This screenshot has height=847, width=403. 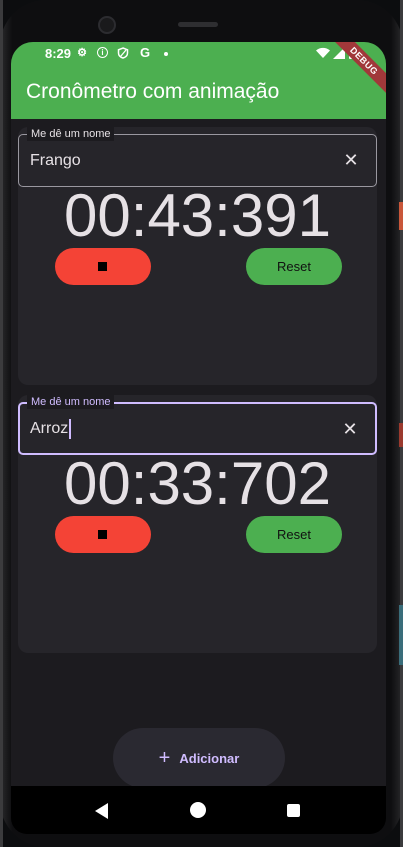 What do you see at coordinates (197, 157) in the screenshot?
I see `name-field: Me dê um nome Frango ✕` at bounding box center [197, 157].